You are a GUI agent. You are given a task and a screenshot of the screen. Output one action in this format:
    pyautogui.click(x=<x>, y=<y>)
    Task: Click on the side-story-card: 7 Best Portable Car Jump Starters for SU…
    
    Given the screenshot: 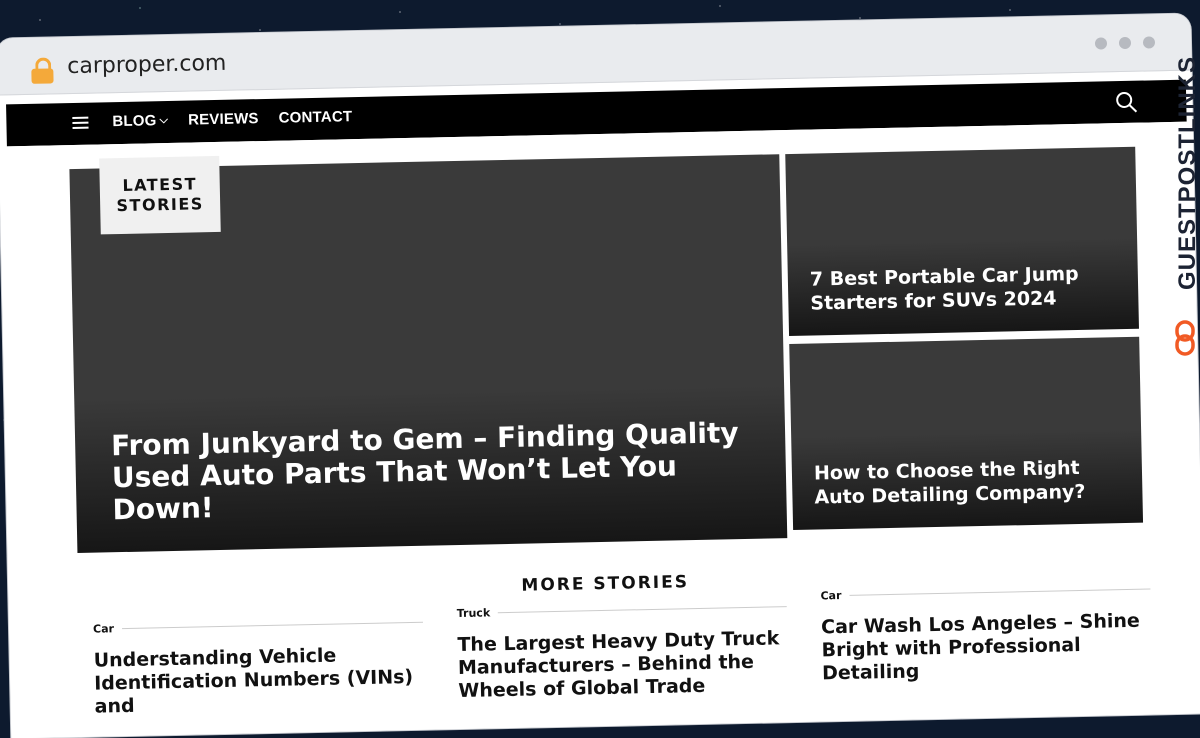 What is the action you would take?
    pyautogui.click(x=962, y=241)
    